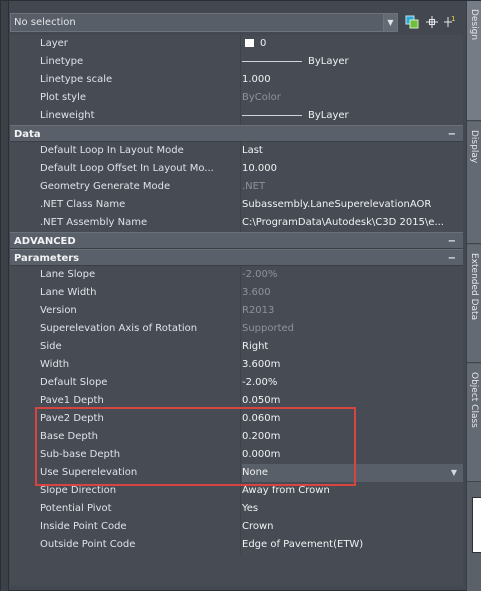 This screenshot has width=481, height=591. What do you see at coordinates (74, 382) in the screenshot?
I see `property-label: Default Slope` at bounding box center [74, 382].